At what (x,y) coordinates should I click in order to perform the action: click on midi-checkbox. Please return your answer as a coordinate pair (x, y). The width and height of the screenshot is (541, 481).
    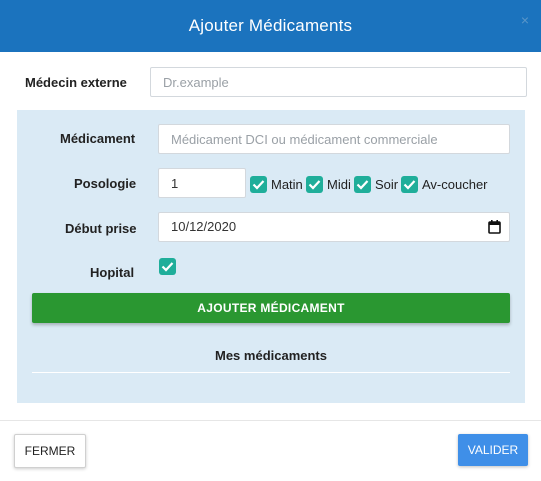
    Looking at the image, I should click on (314, 184).